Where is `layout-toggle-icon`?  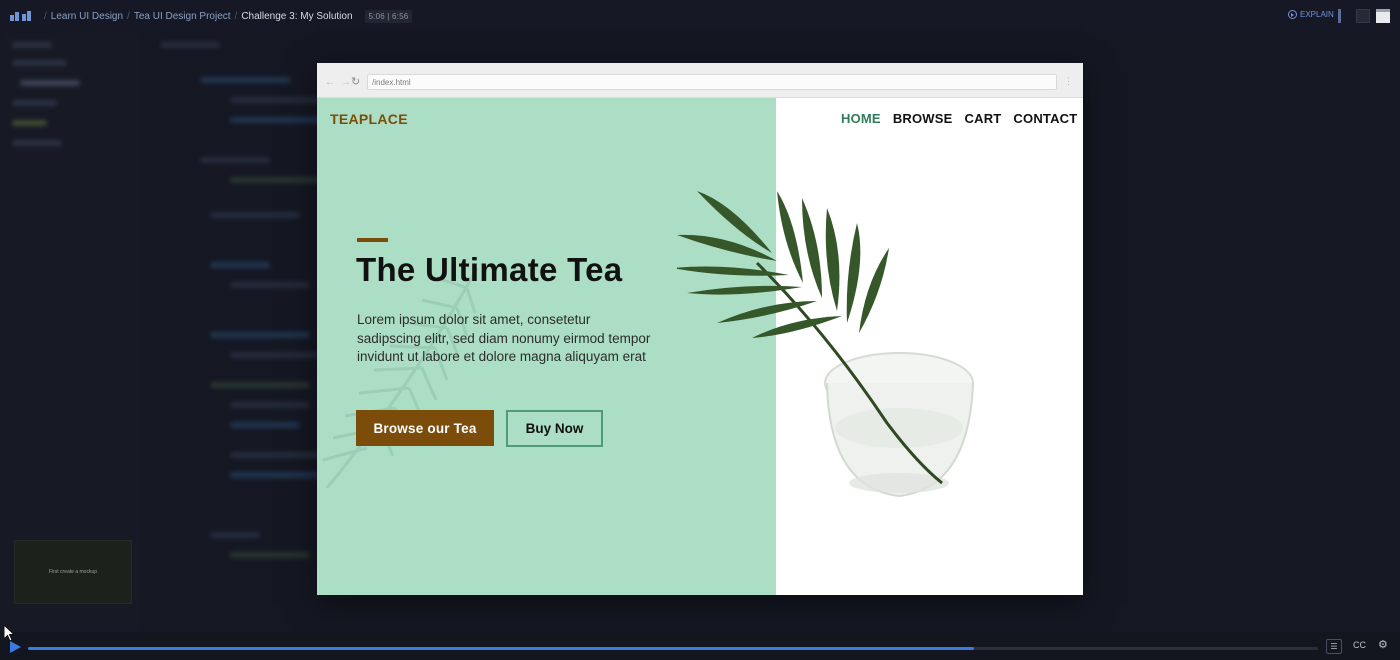
layout-toggle-icon is located at coordinates (1339, 16).